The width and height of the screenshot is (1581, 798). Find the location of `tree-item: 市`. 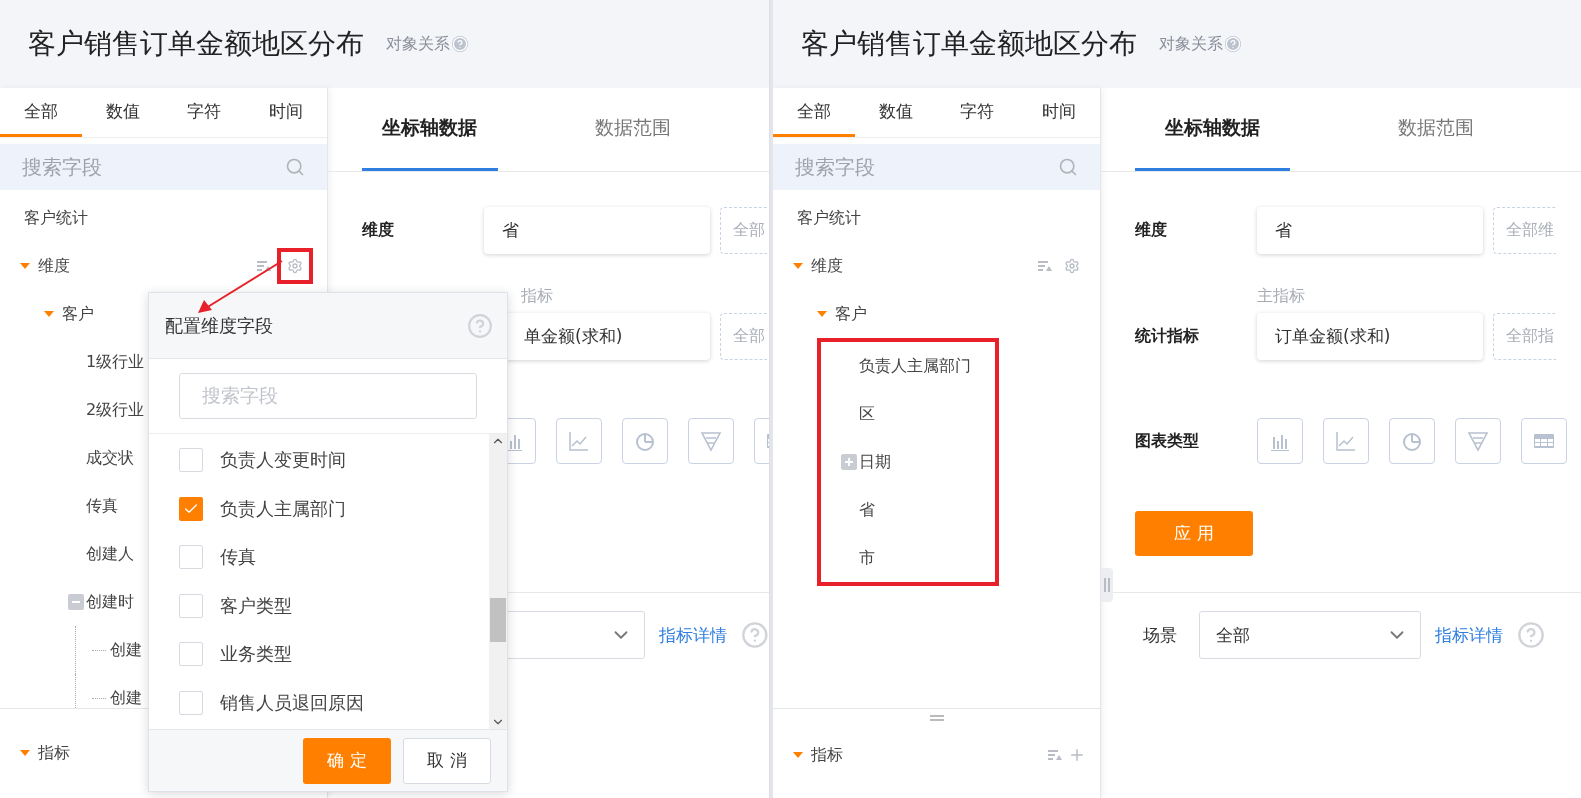

tree-item: 市 is located at coordinates (867, 558).